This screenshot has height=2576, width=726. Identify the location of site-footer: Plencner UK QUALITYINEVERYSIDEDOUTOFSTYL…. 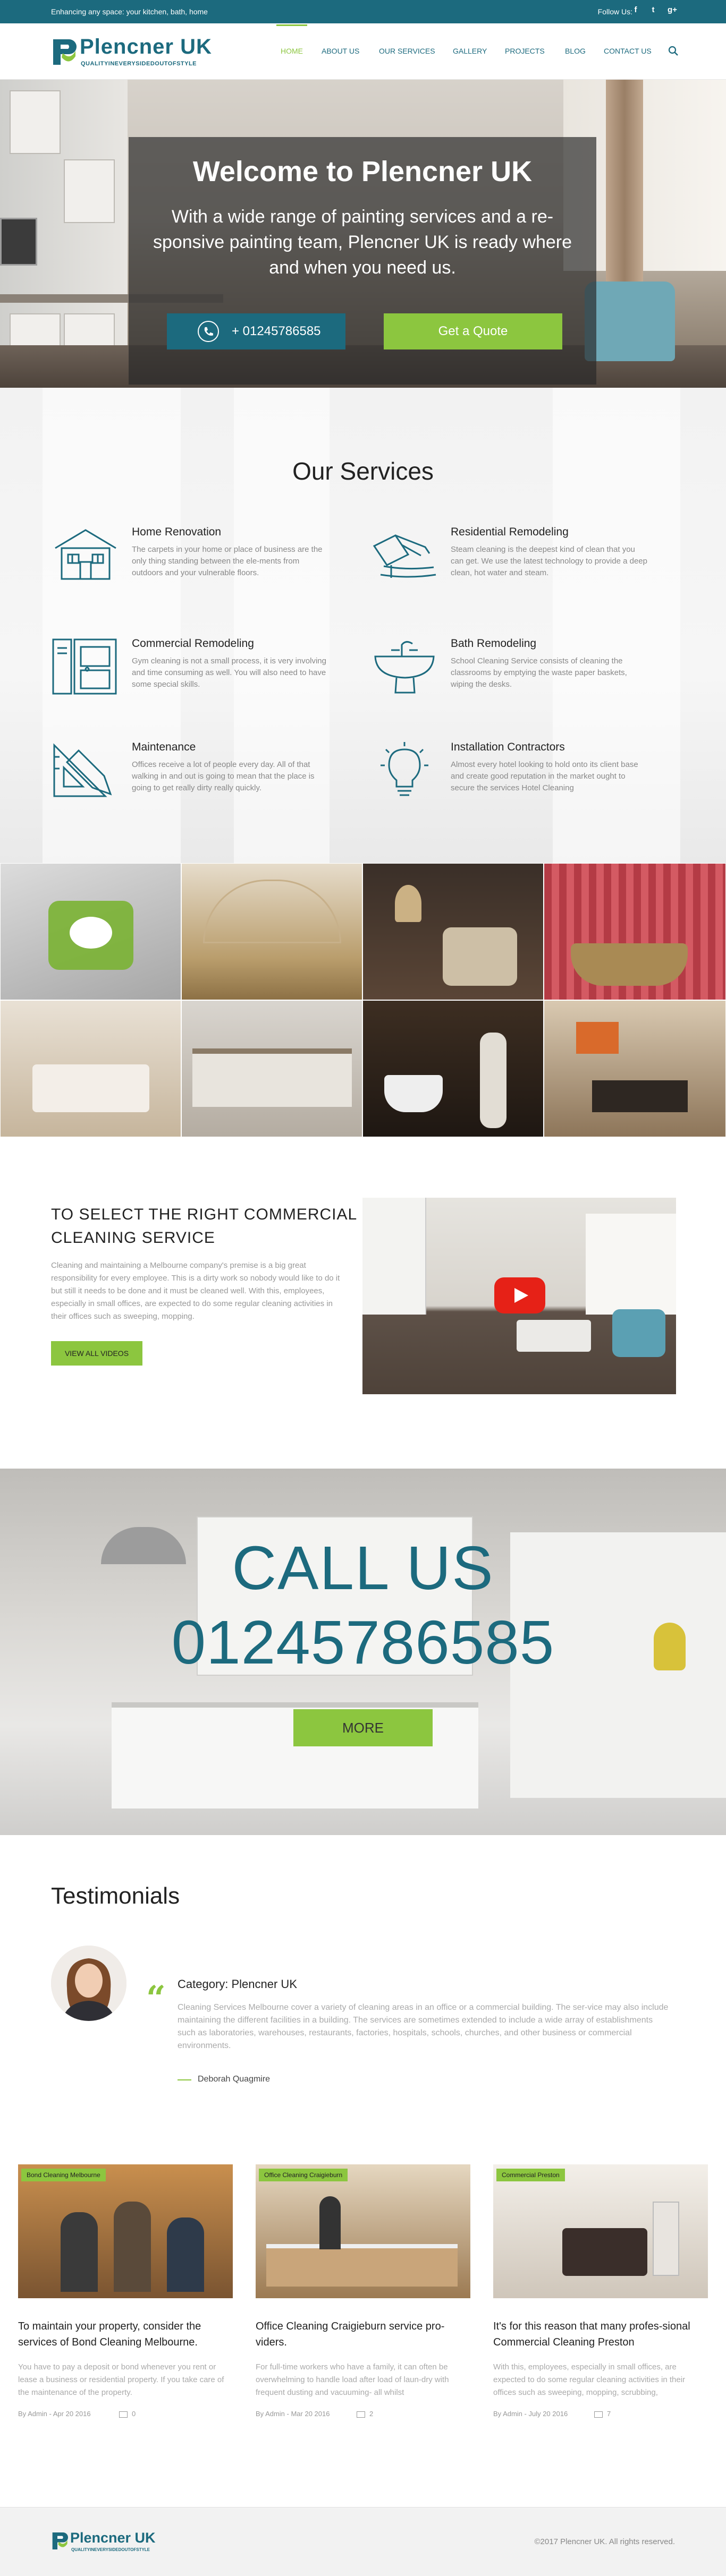
(363, 2542).